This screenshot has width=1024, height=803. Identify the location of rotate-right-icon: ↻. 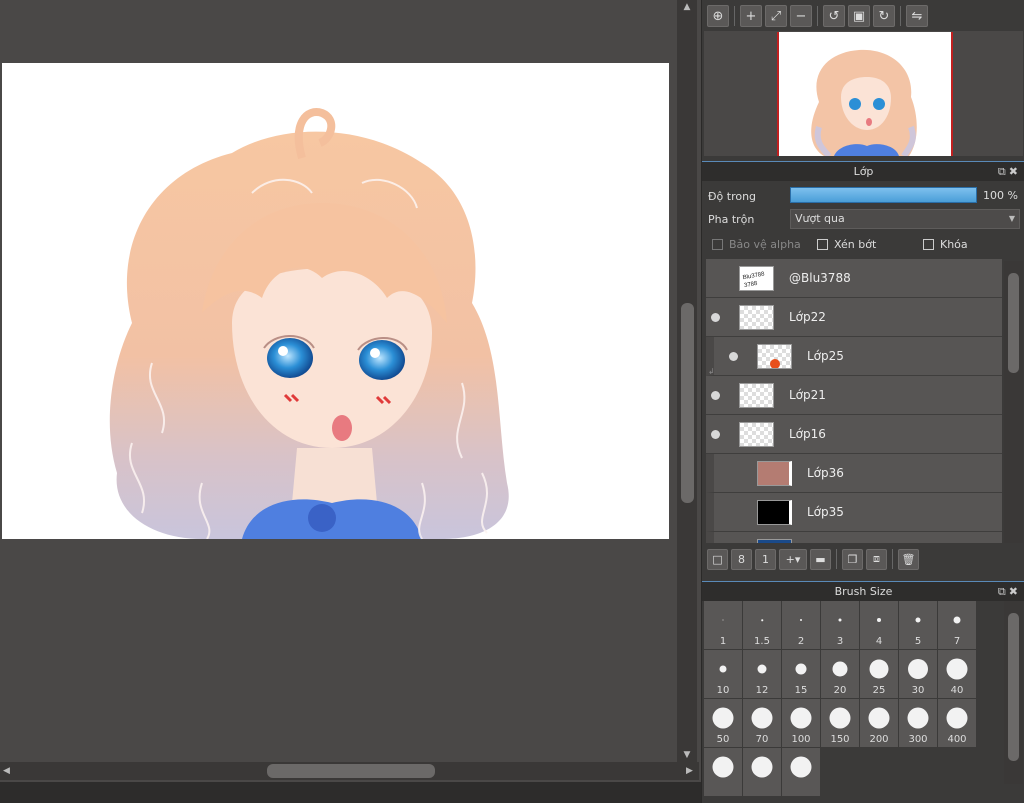
(884, 16).